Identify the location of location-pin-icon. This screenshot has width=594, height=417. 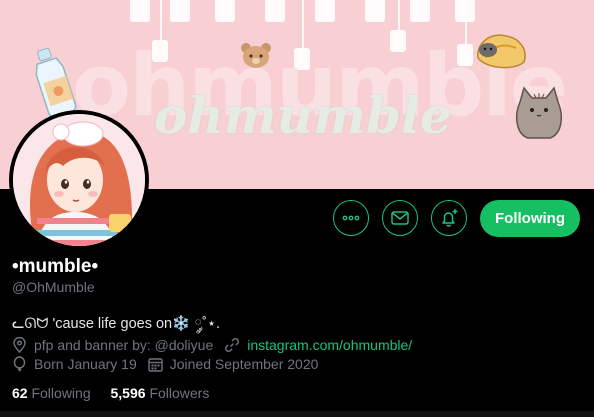
(19, 345).